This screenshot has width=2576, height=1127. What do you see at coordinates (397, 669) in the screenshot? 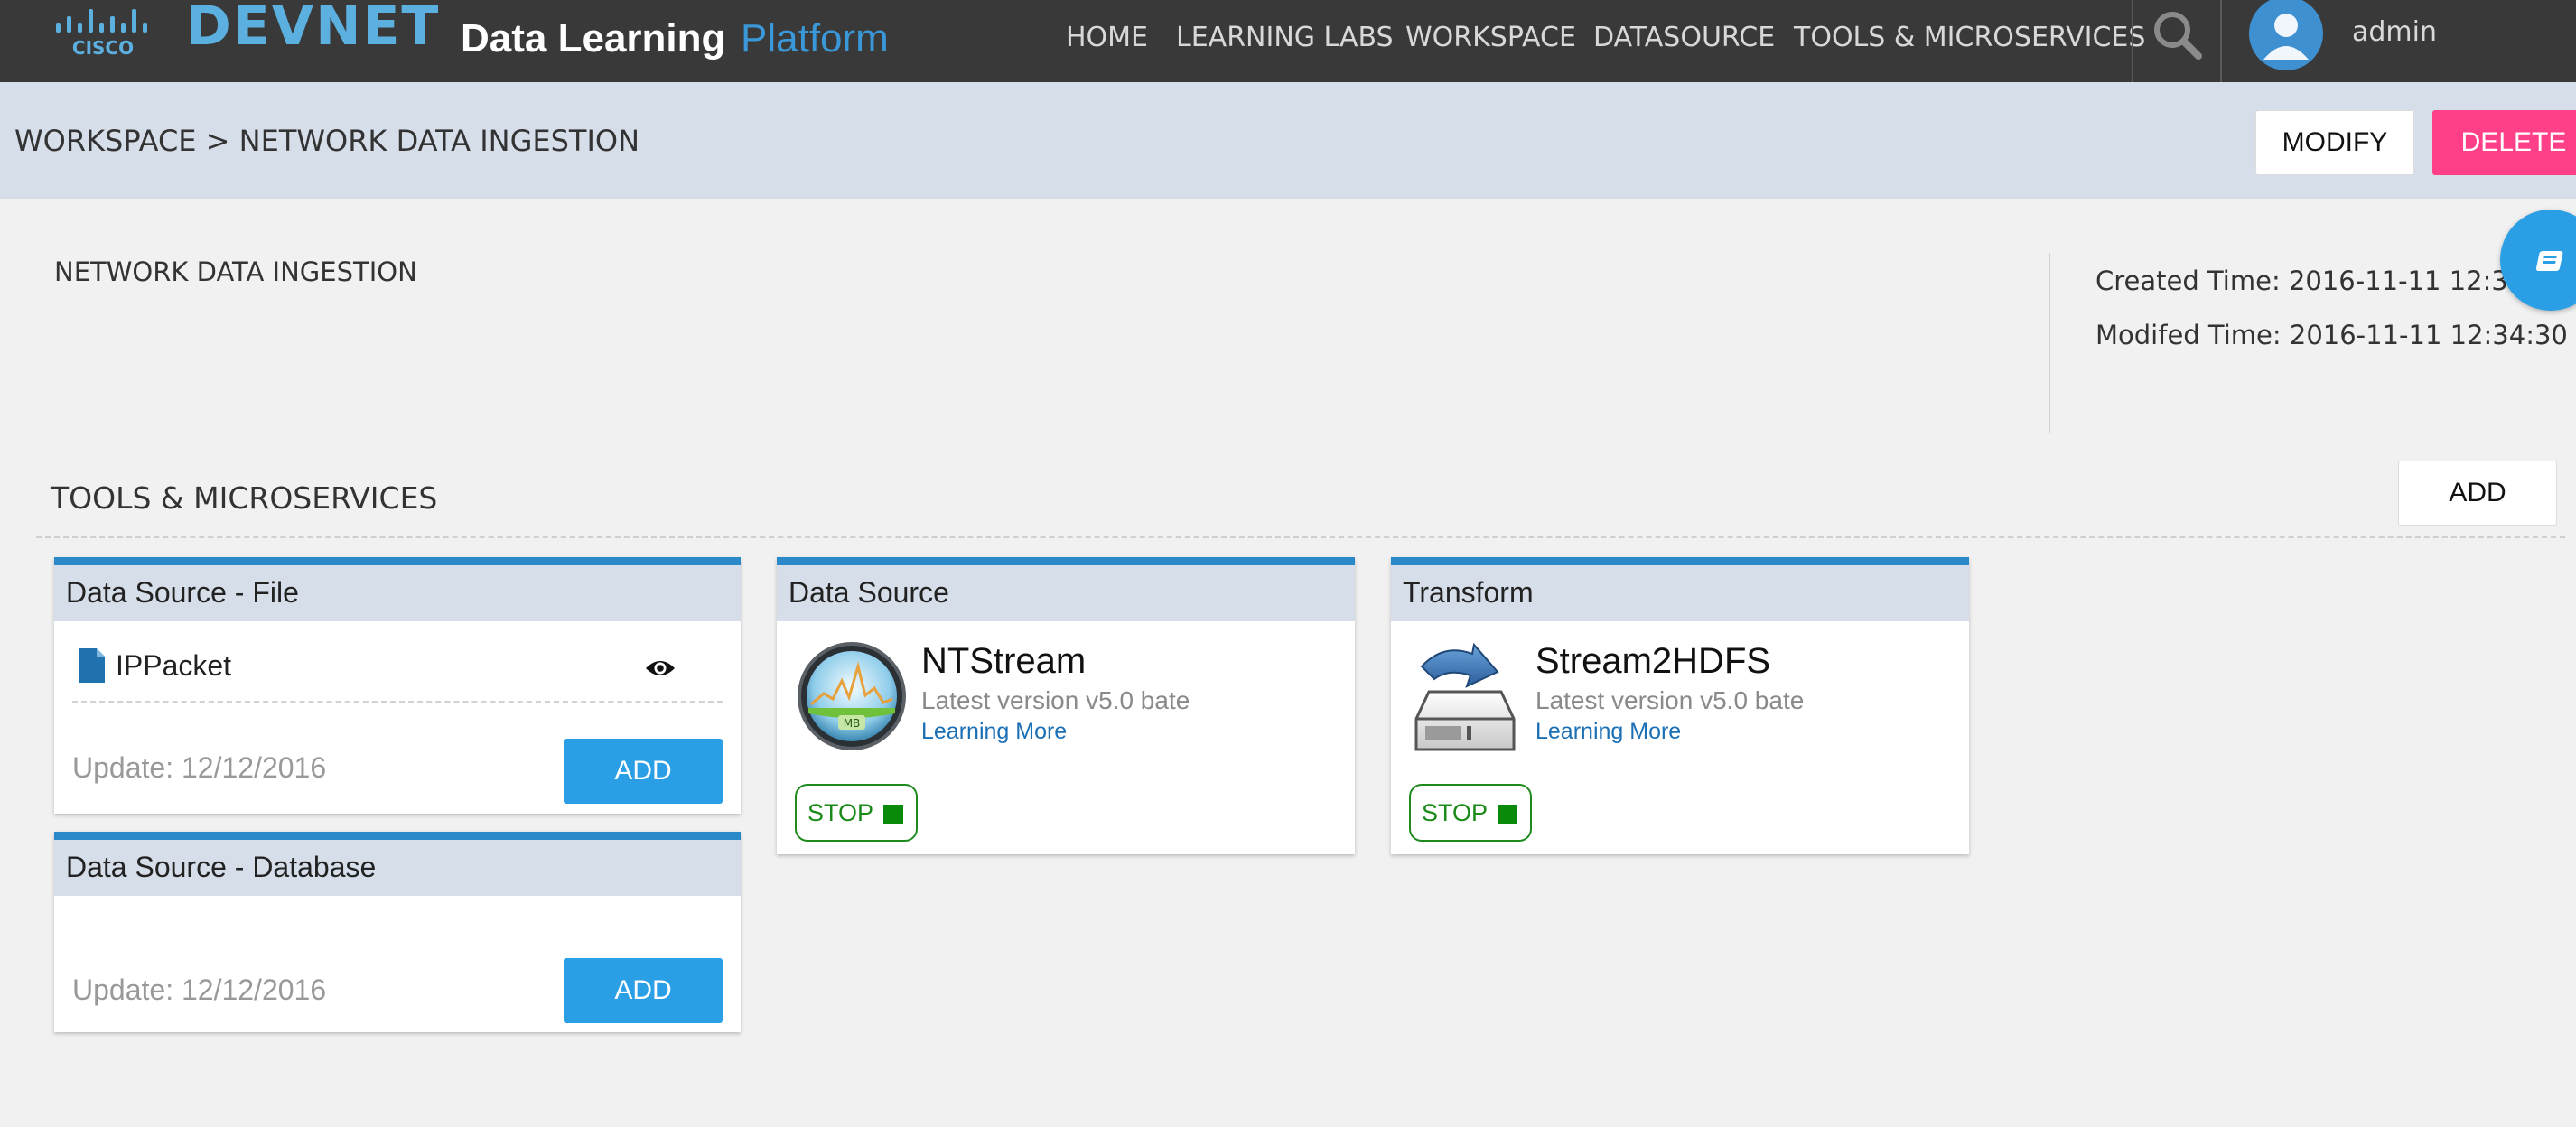
I see `file-list-item: IPPacket` at bounding box center [397, 669].